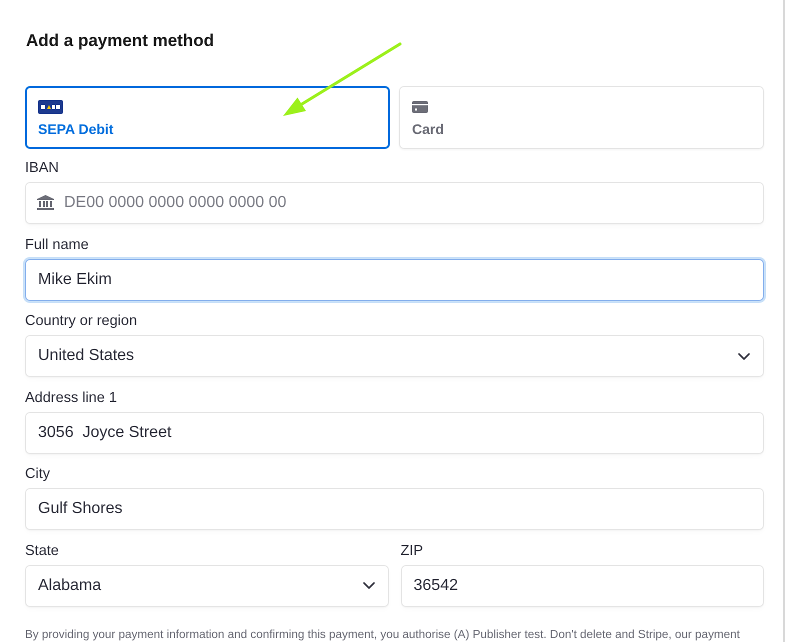  I want to click on field-label: Address line 1, so click(71, 398).